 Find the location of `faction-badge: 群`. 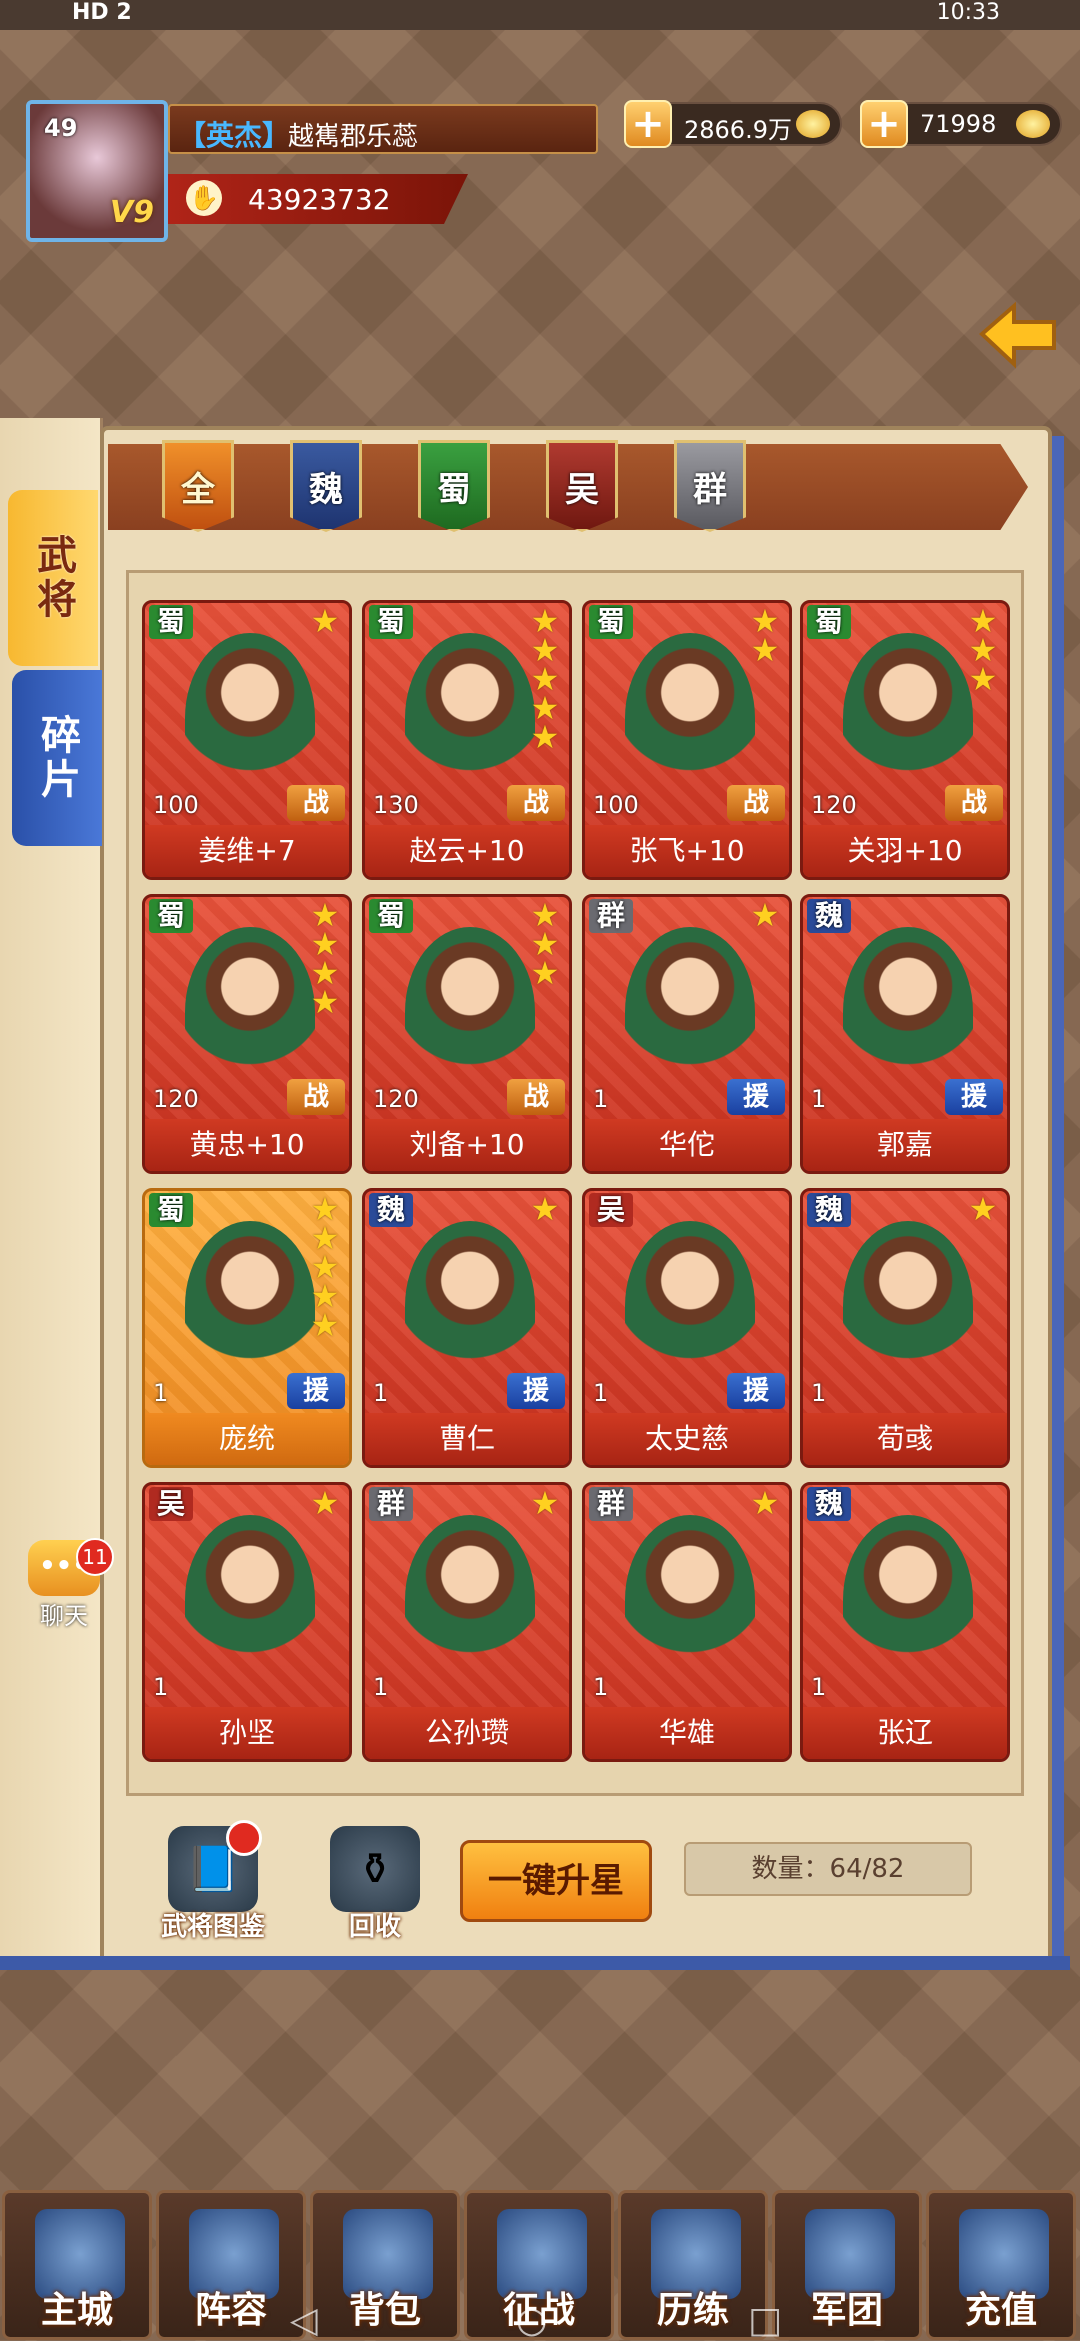

faction-badge: 群 is located at coordinates (611, 1504).